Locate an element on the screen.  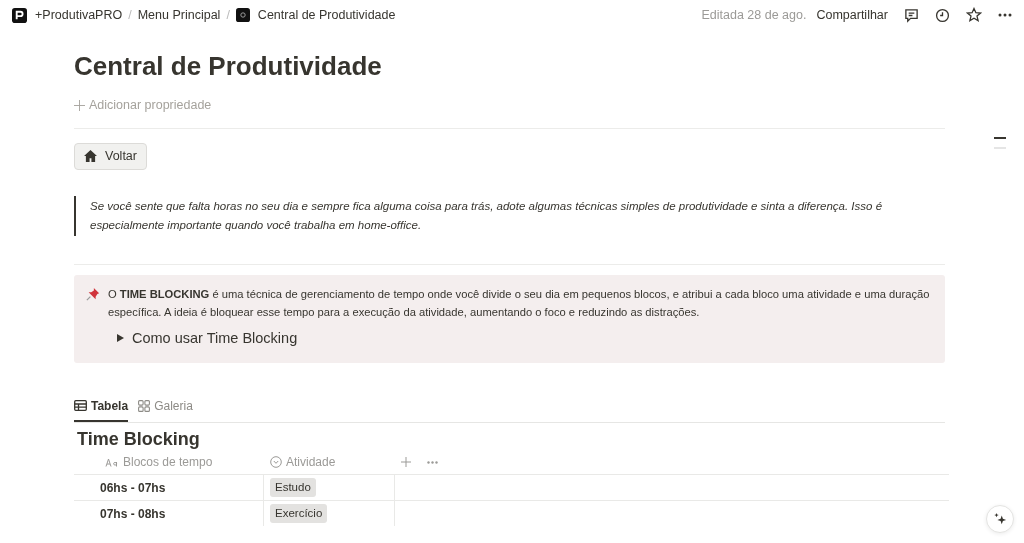
star-icon is located at coordinates (974, 15).